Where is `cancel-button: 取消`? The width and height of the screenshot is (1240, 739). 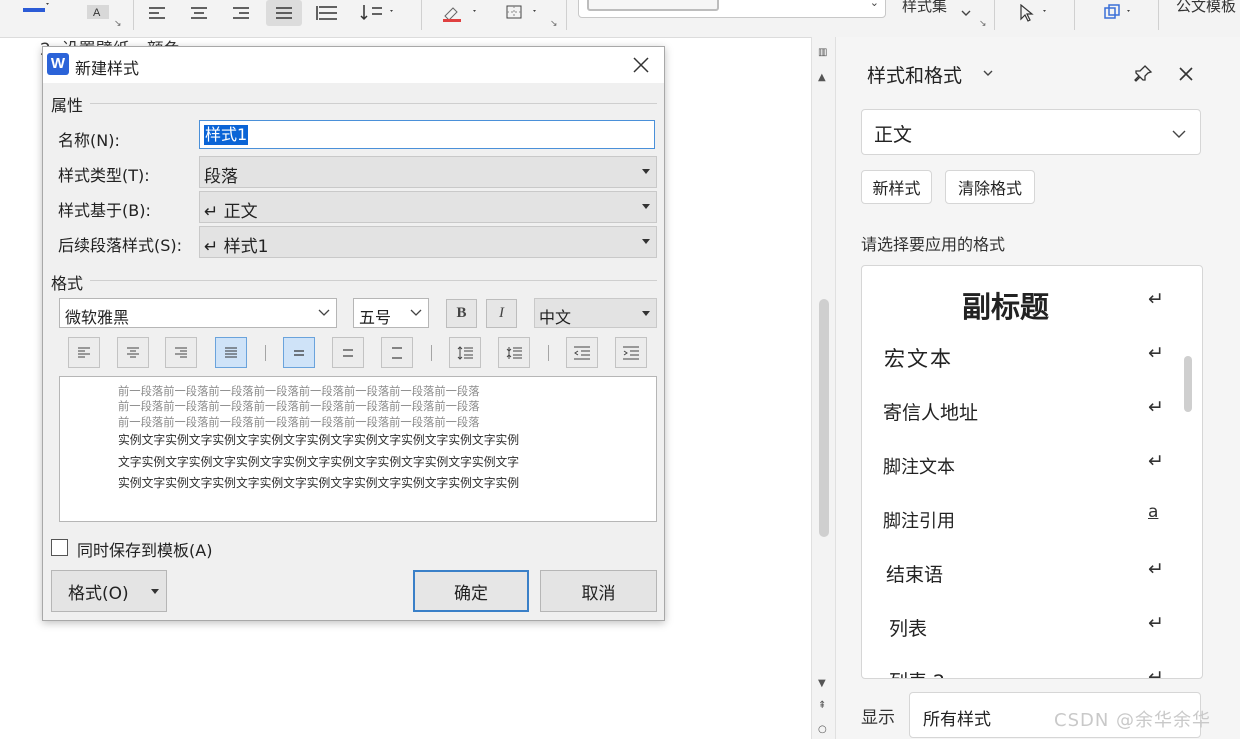
cancel-button: 取消 is located at coordinates (598, 591).